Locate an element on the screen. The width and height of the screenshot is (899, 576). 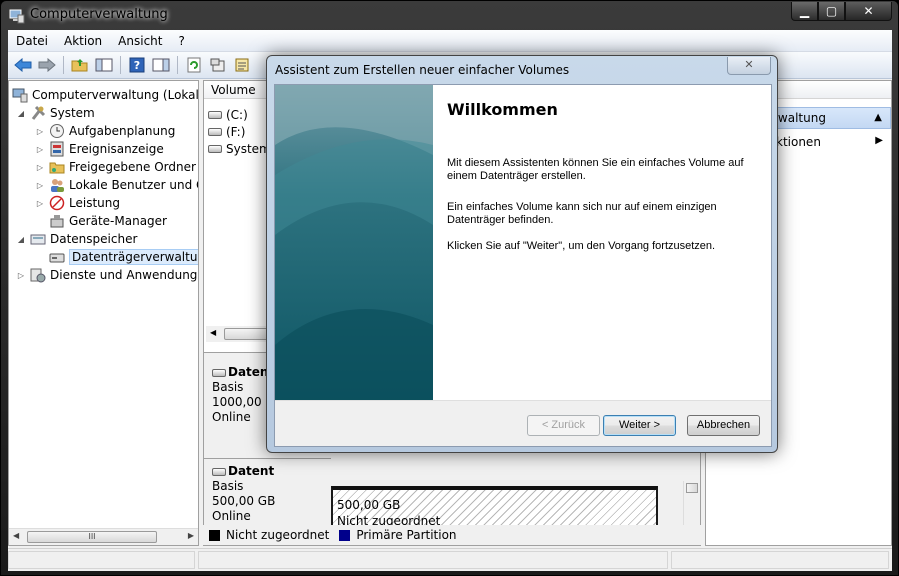
device-manager-icon is located at coordinates (57, 221).